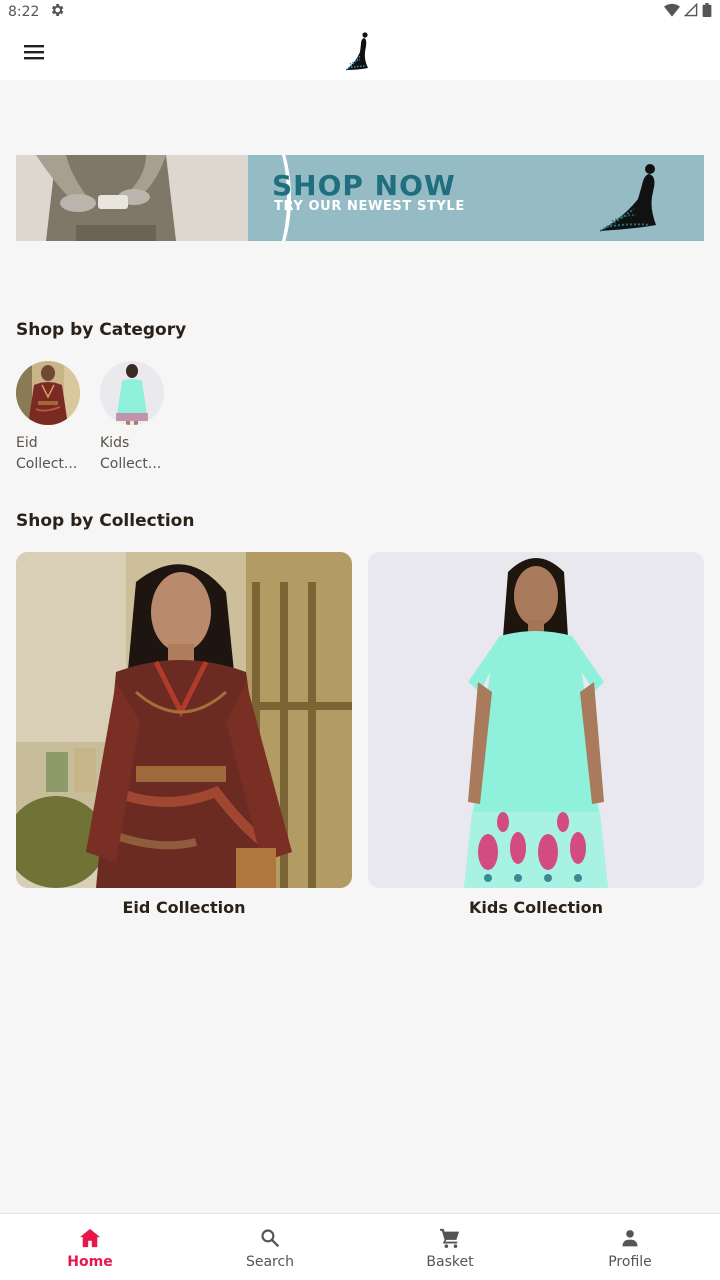 The width and height of the screenshot is (720, 1280). What do you see at coordinates (672, 12) in the screenshot?
I see `wifi-icon` at bounding box center [672, 12].